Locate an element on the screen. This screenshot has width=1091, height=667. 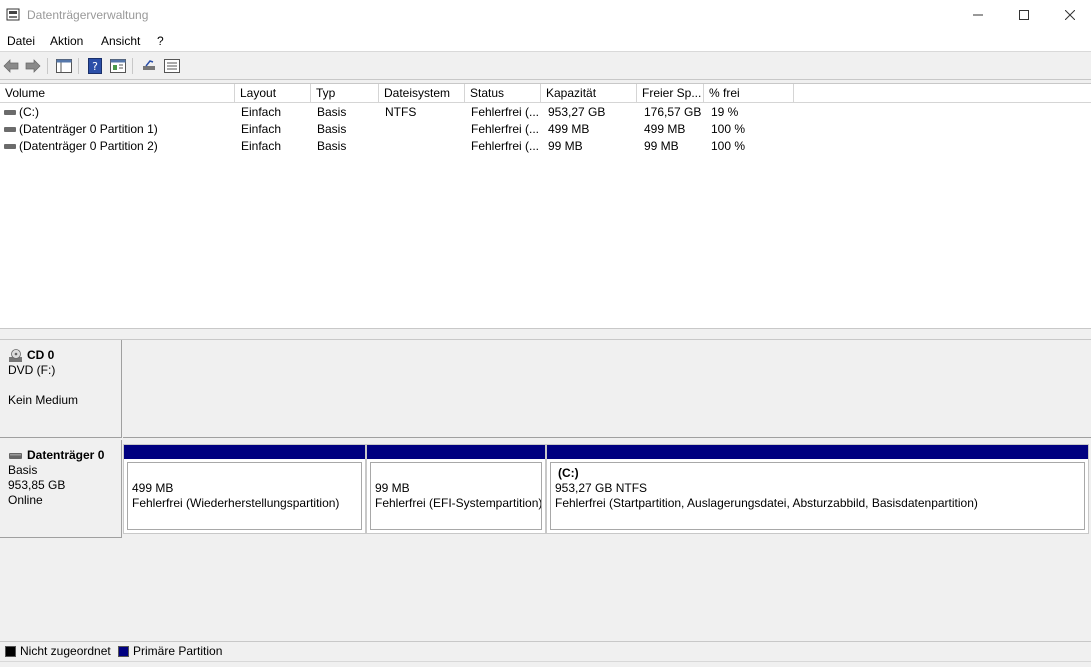
column-header-typ: Typ is located at coordinates (345, 93).